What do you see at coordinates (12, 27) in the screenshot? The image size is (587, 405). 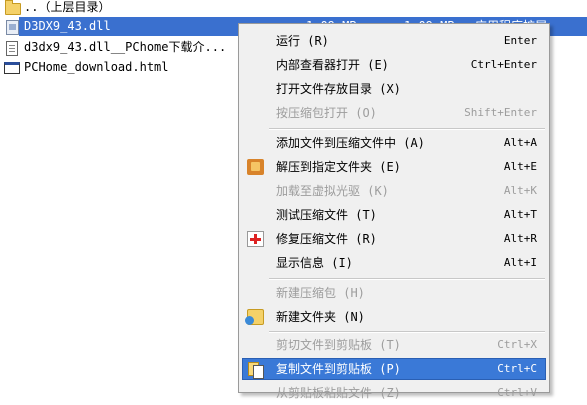 I see `dll-file-icon` at bounding box center [12, 27].